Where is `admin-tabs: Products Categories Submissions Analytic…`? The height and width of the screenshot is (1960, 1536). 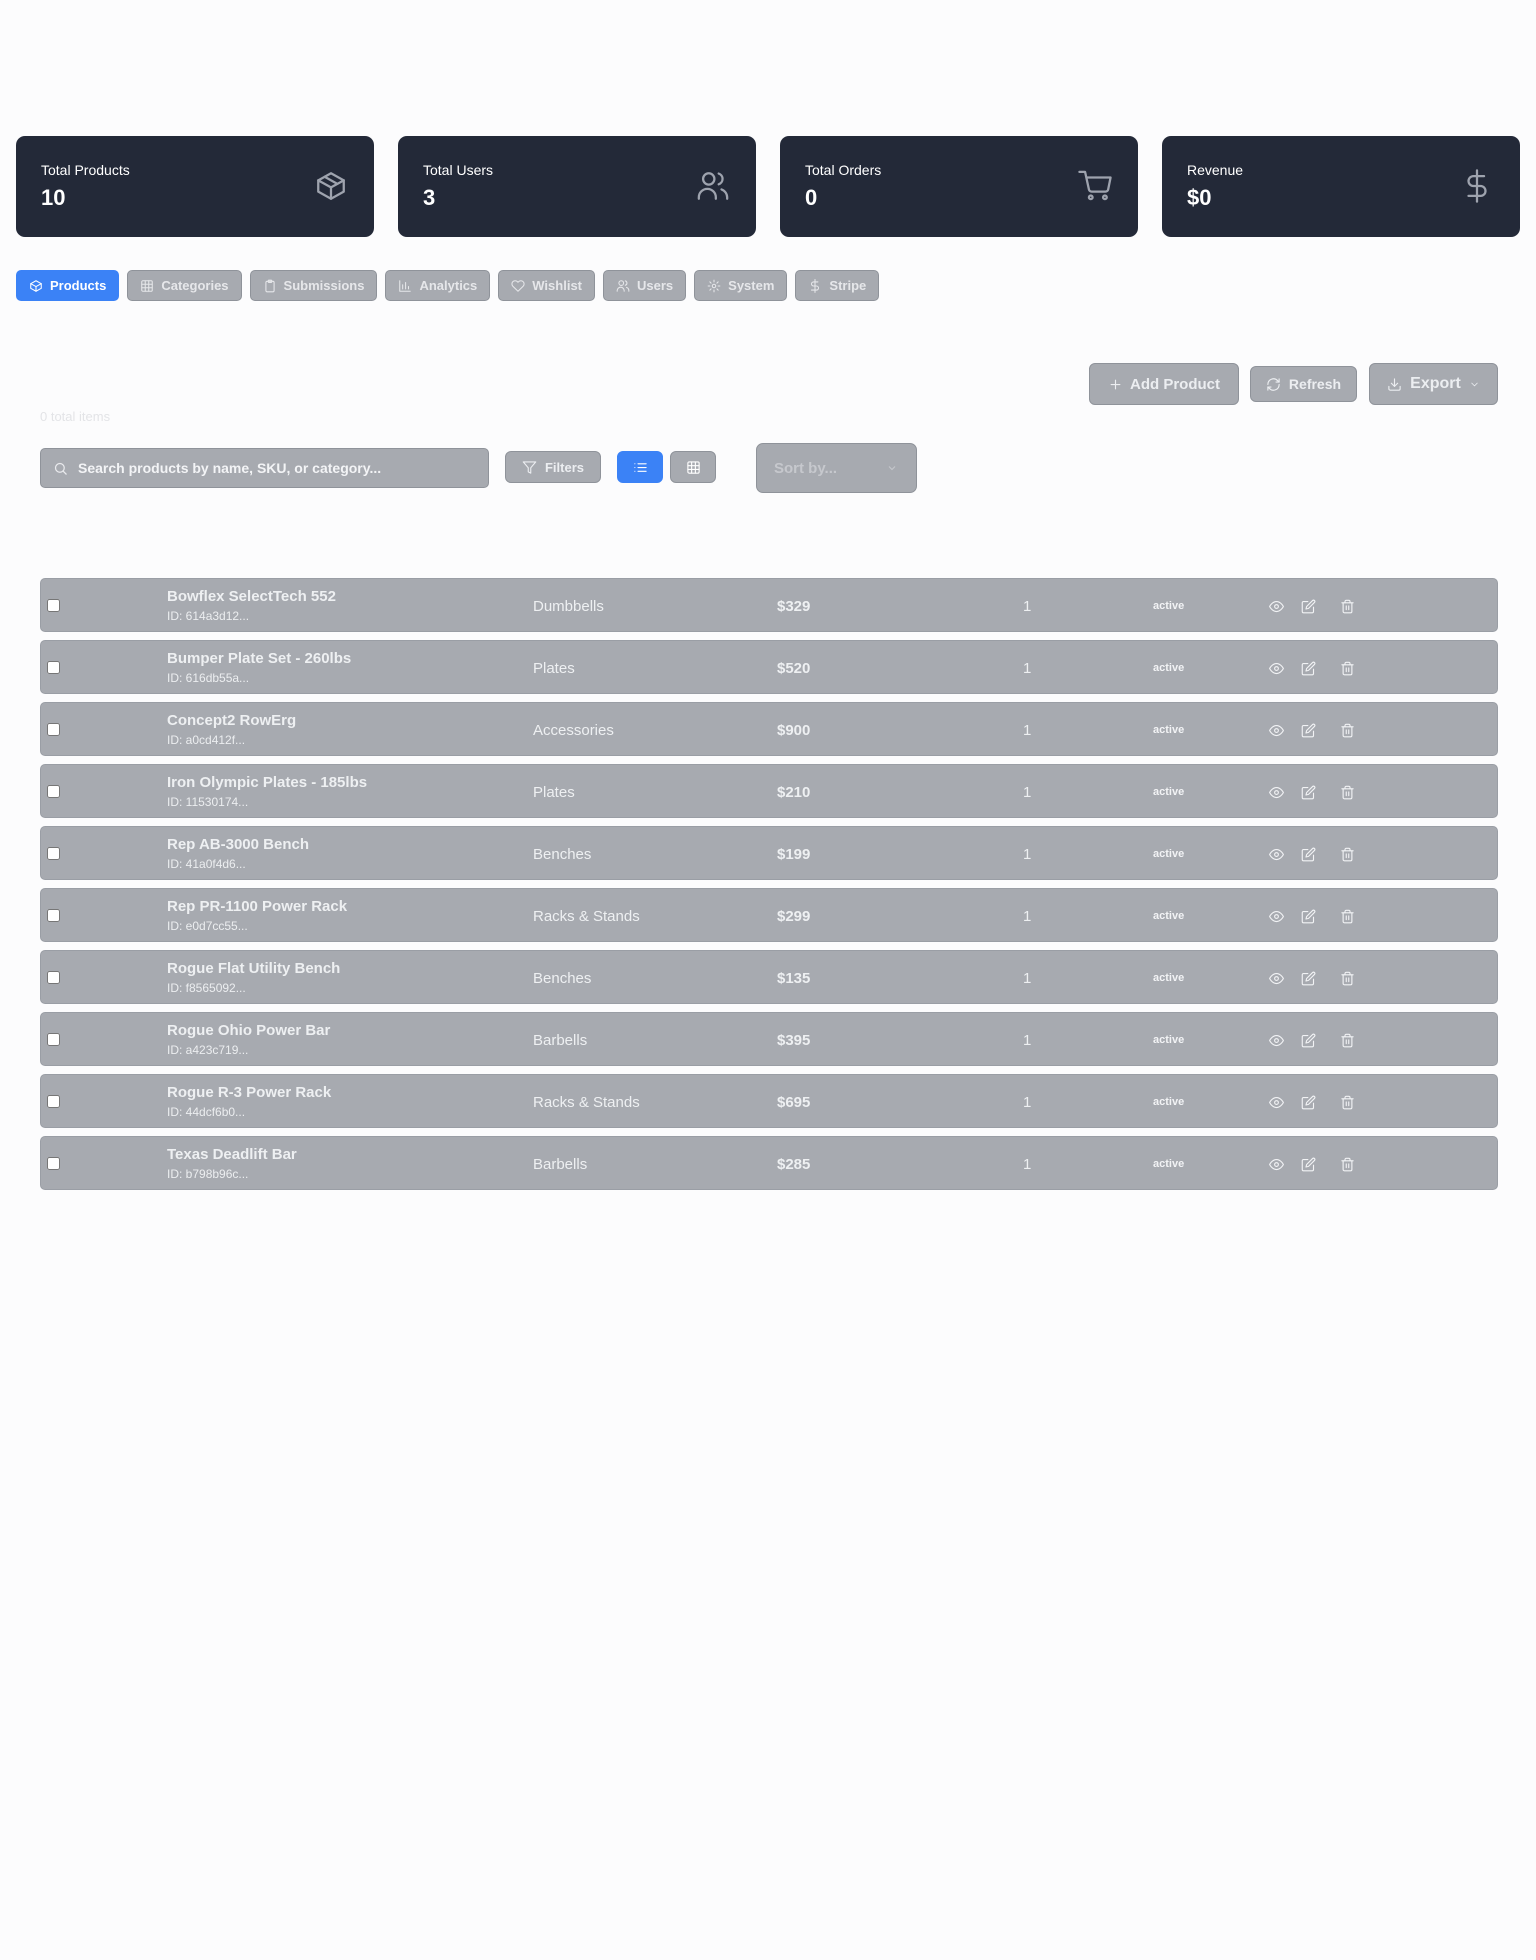 admin-tabs: Products Categories Submissions Analytic… is located at coordinates (448, 285).